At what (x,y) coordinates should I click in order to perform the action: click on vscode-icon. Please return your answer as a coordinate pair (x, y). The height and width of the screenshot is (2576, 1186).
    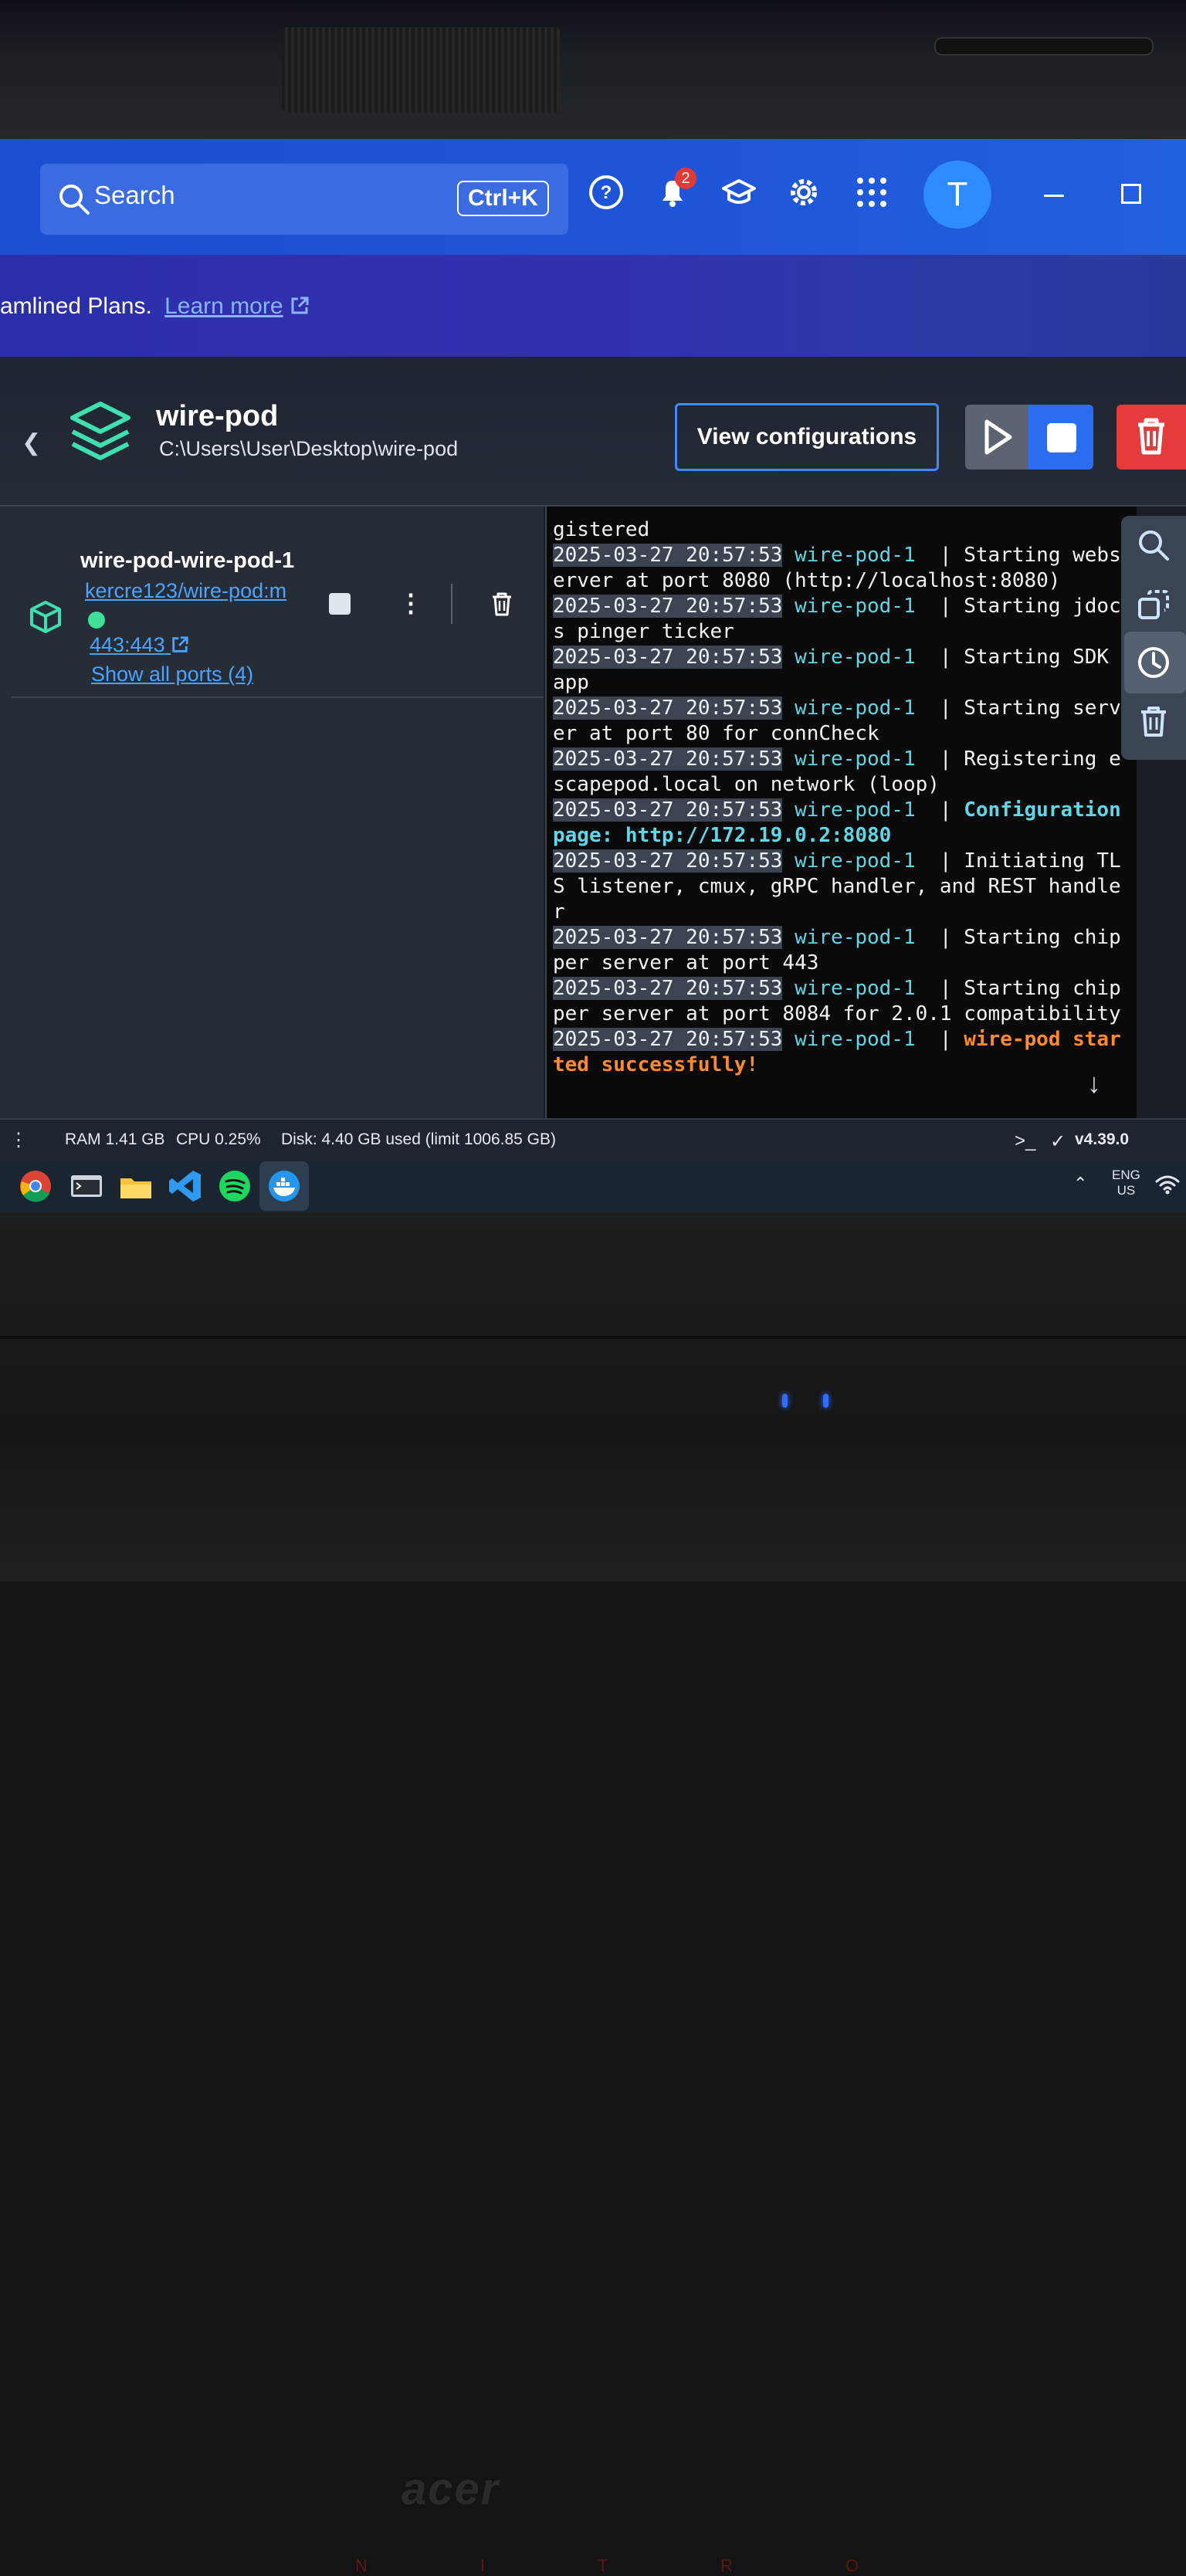
    Looking at the image, I should click on (185, 1186).